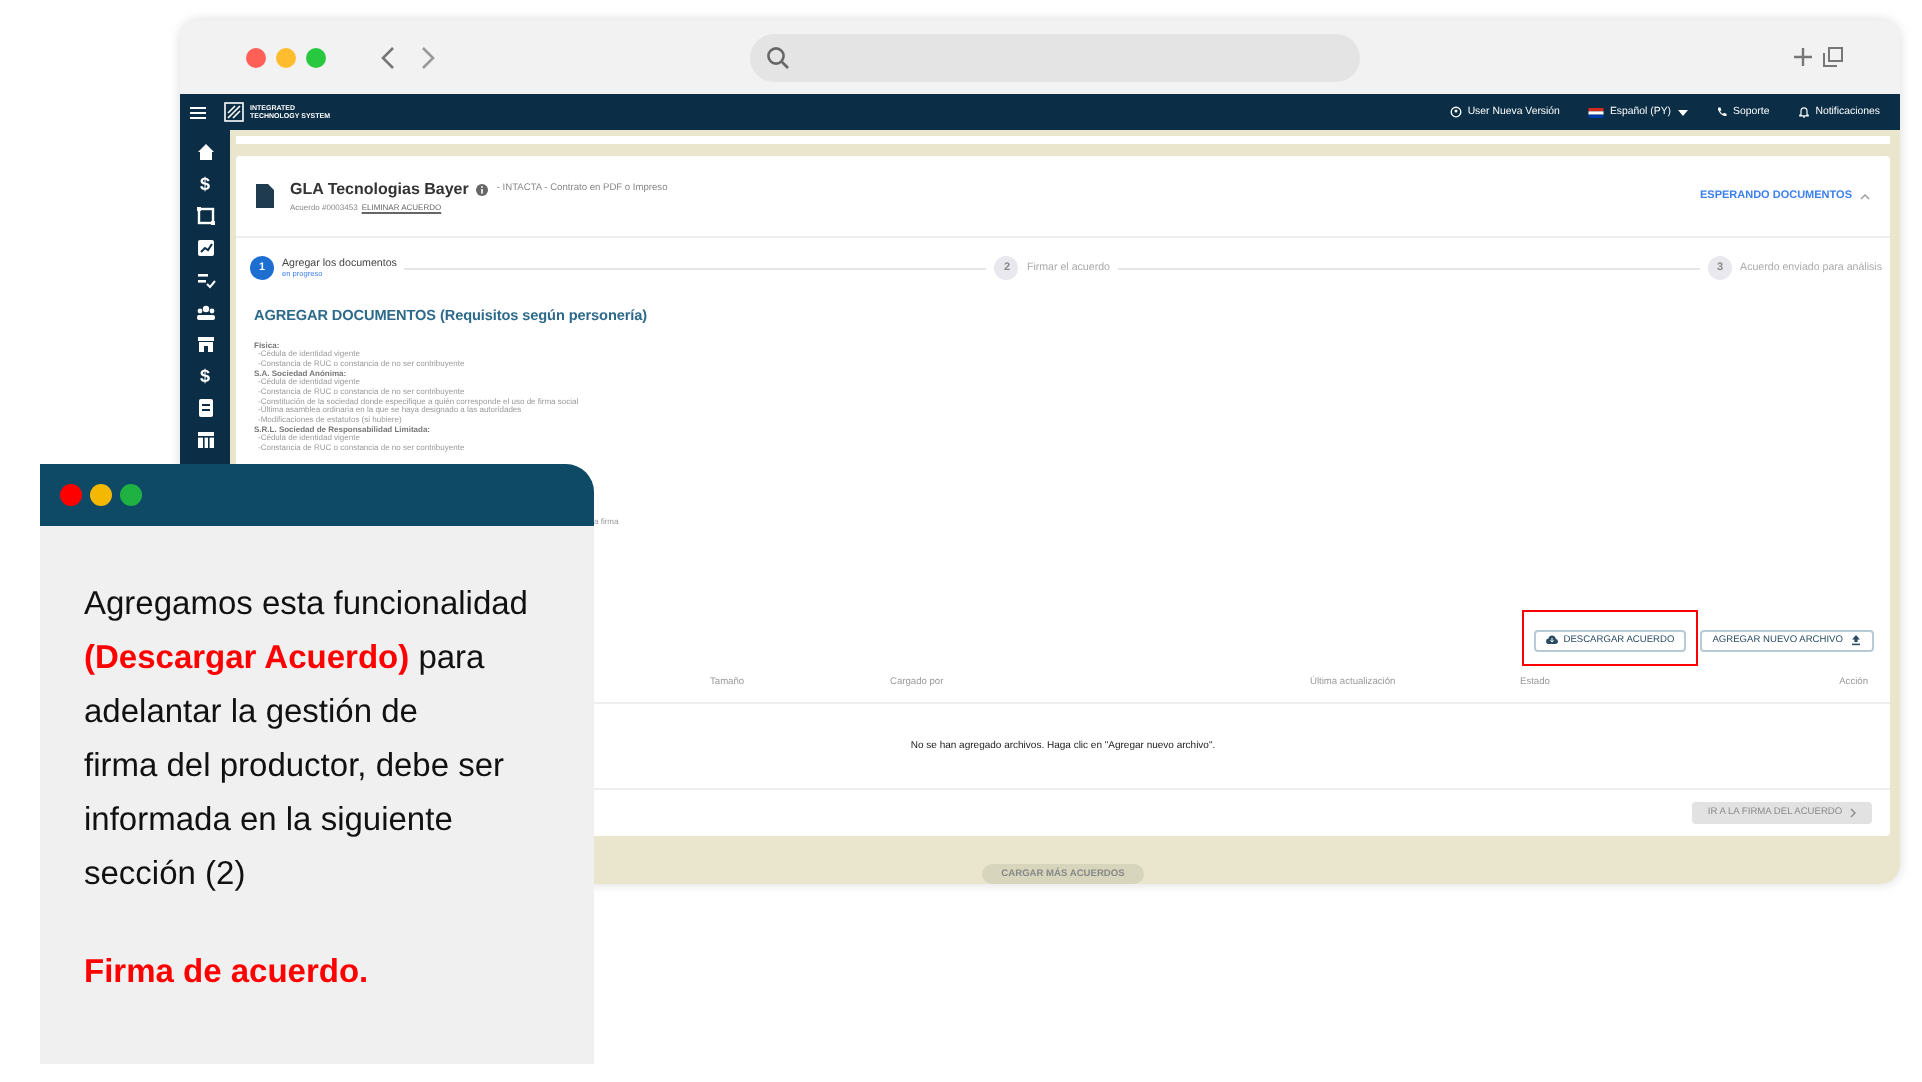  What do you see at coordinates (379, 189) in the screenshot?
I see `agreement-title: GLA Tecnologias Bayer` at bounding box center [379, 189].